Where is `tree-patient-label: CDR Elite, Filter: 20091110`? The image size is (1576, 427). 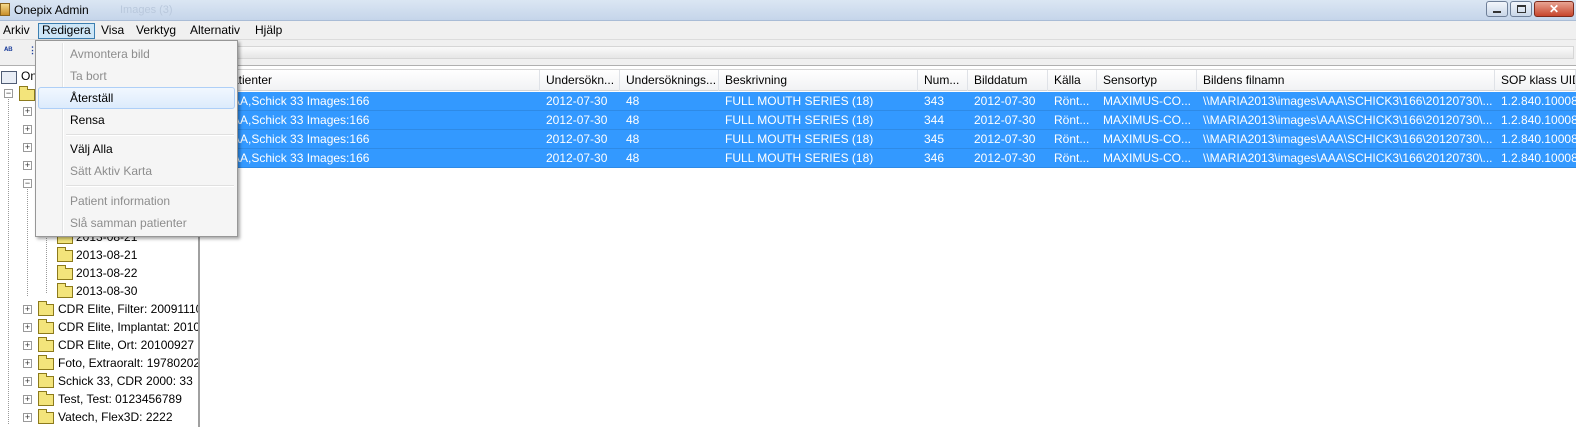 tree-patient-label: CDR Elite, Filter: 20091110 is located at coordinates (129, 309).